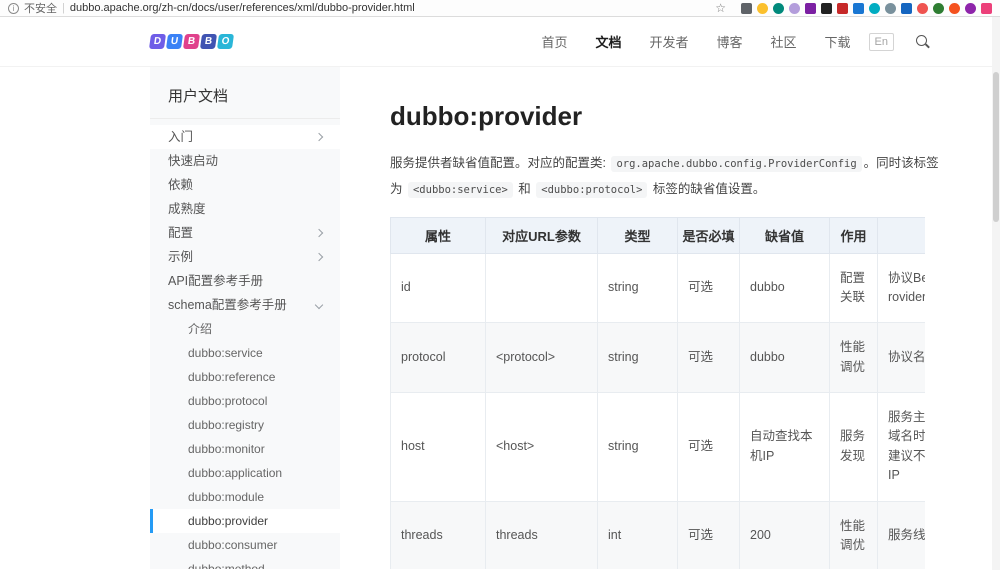 The height and width of the screenshot is (570, 1000). I want to click on sidebar-item: dubbo:module, so click(245, 497).